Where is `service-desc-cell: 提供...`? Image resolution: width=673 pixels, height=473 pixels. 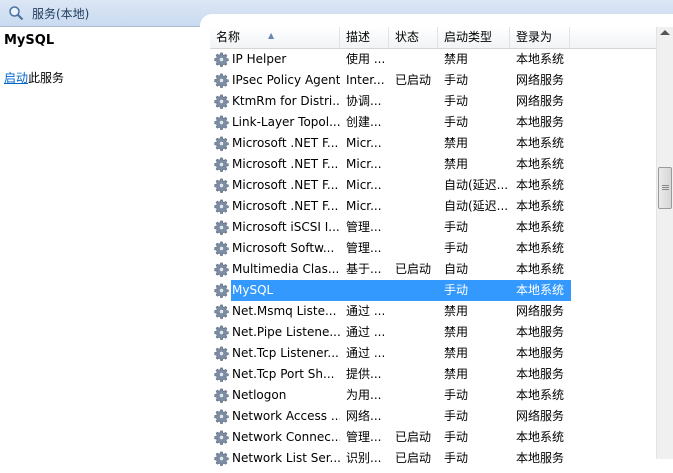 service-desc-cell: 提供... is located at coordinates (364, 374).